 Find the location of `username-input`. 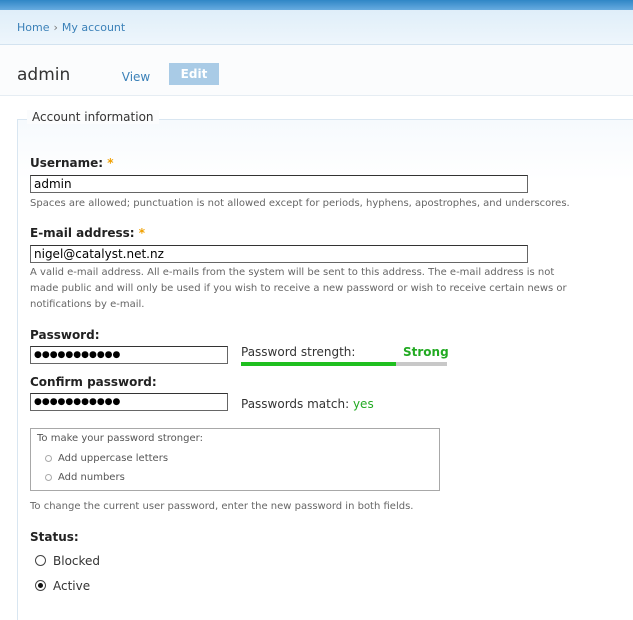

username-input is located at coordinates (279, 184).